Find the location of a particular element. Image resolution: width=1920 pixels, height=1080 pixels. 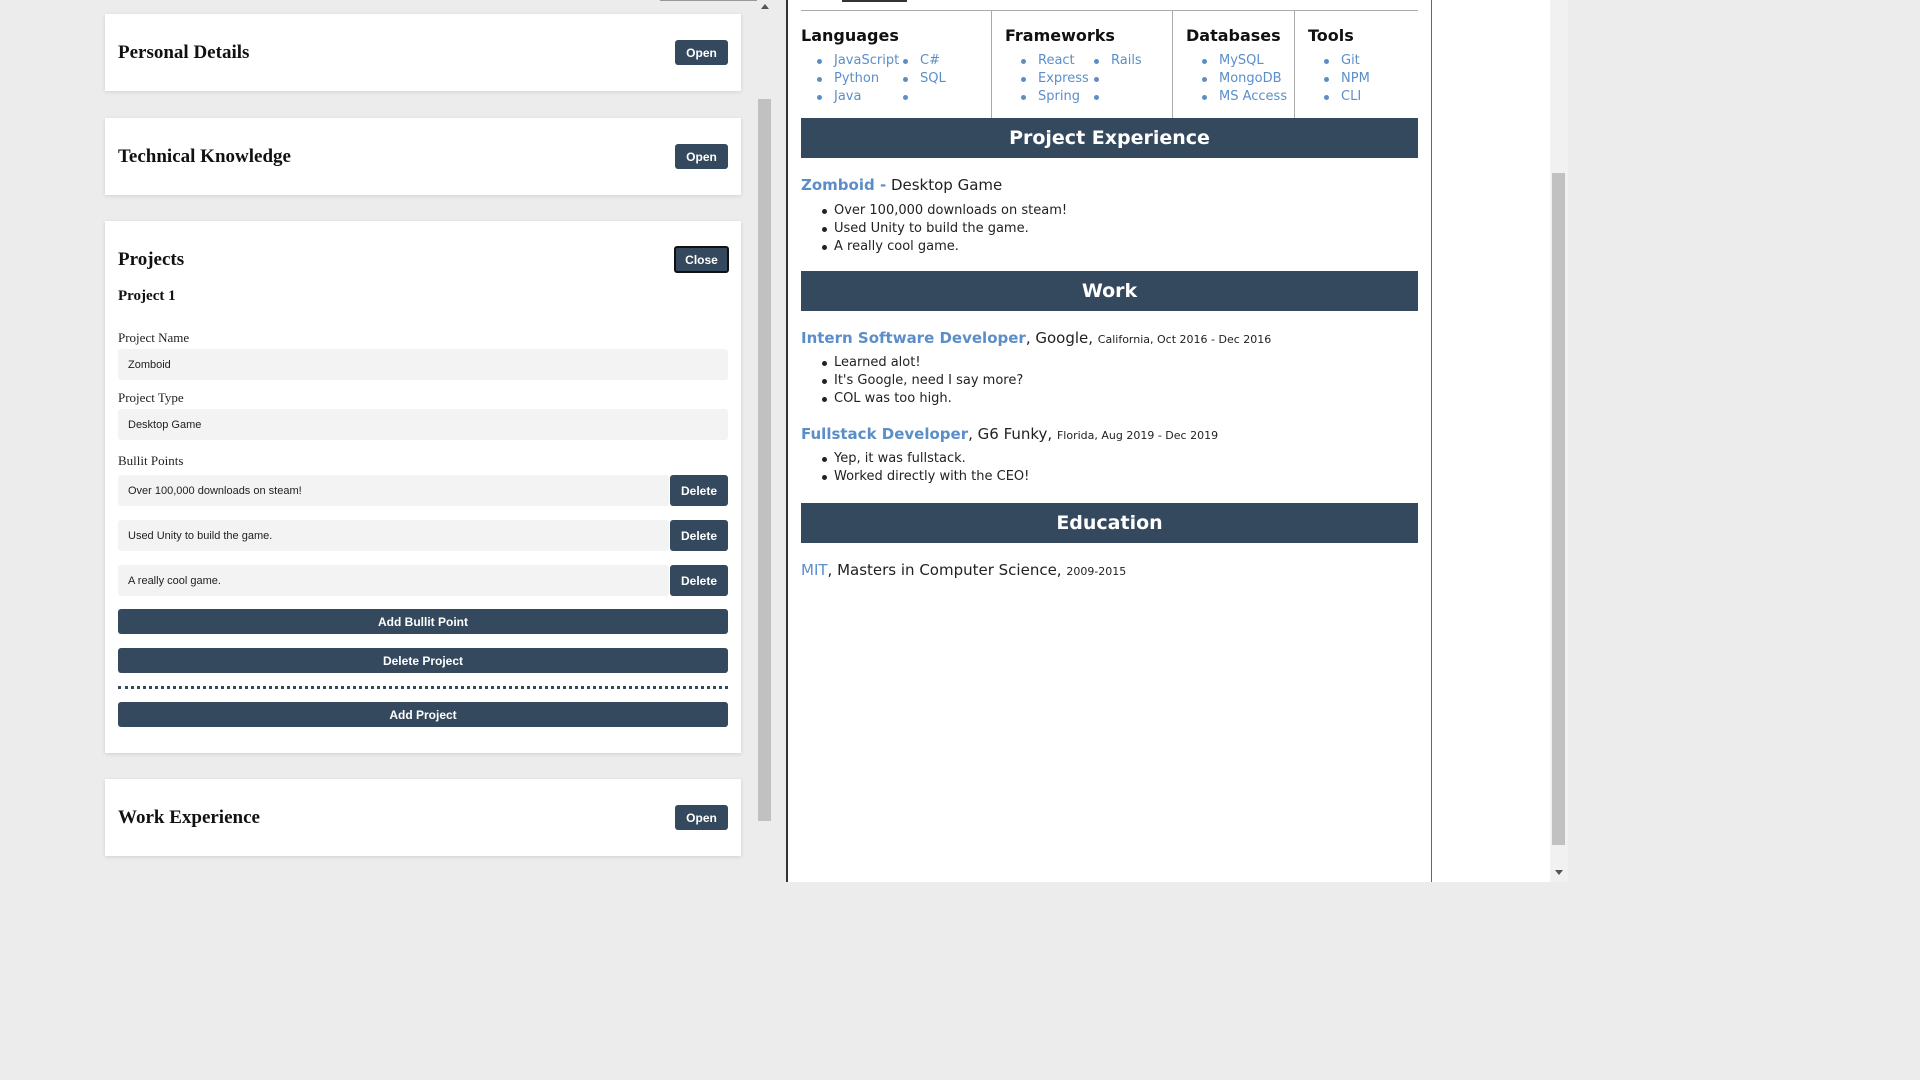

skills-list: MySQL MongoDB MS Access is located at coordinates (1244, 79).